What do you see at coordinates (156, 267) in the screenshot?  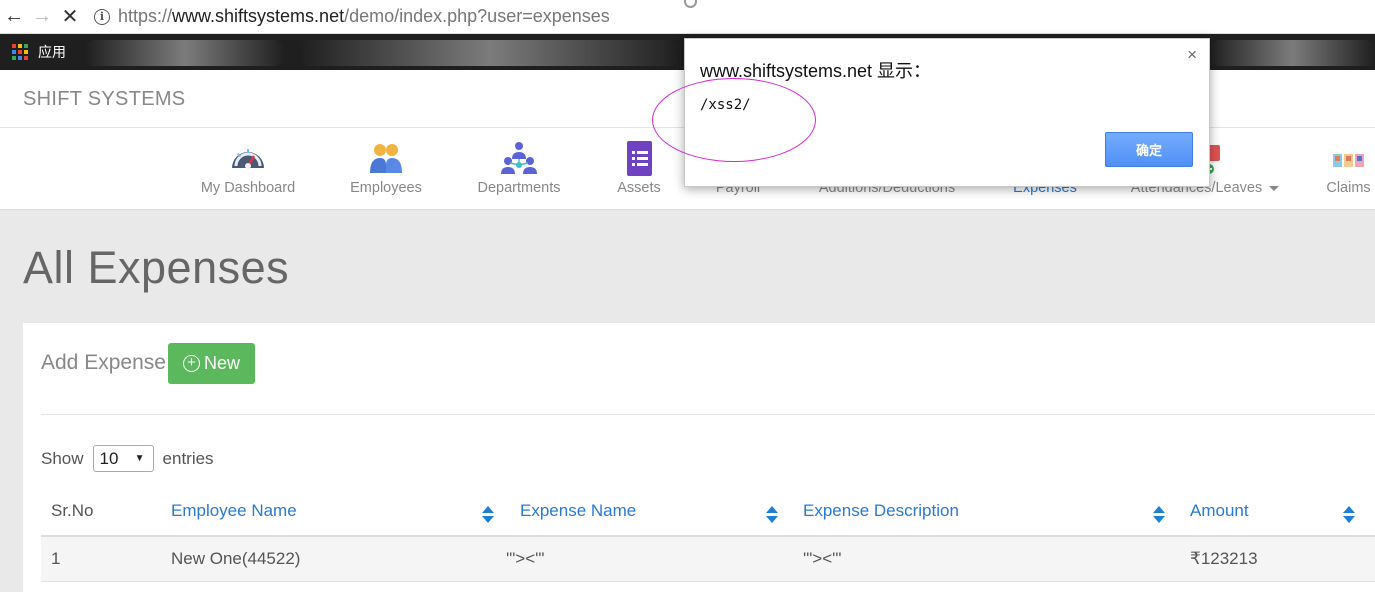 I see `page-title: All Expenses` at bounding box center [156, 267].